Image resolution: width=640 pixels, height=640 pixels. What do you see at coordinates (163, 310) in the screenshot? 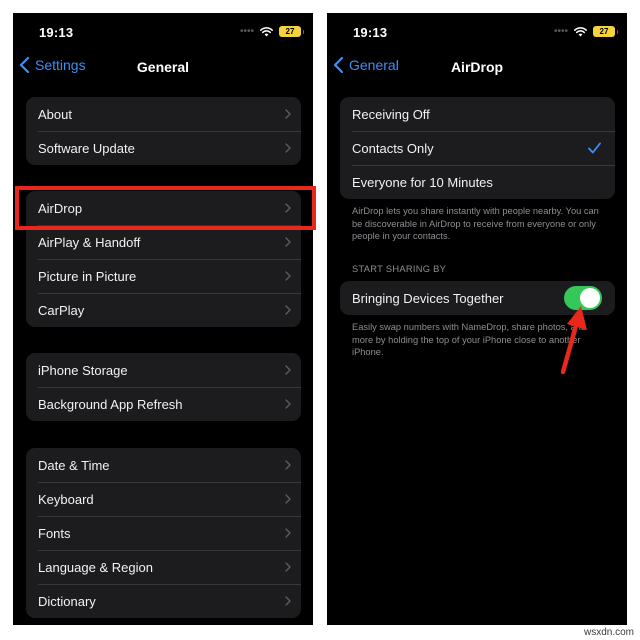
I see `settings-row-carplay: CarPlay` at bounding box center [163, 310].